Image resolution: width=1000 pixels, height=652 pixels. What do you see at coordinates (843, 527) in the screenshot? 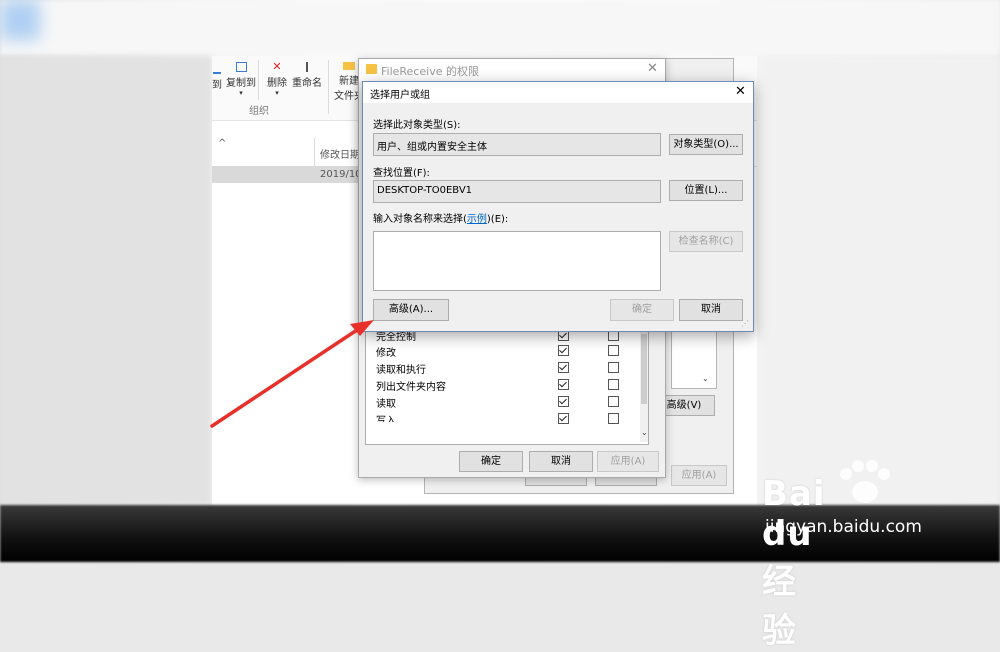
I see `watermark-url: jingyan.baidu.com` at bounding box center [843, 527].